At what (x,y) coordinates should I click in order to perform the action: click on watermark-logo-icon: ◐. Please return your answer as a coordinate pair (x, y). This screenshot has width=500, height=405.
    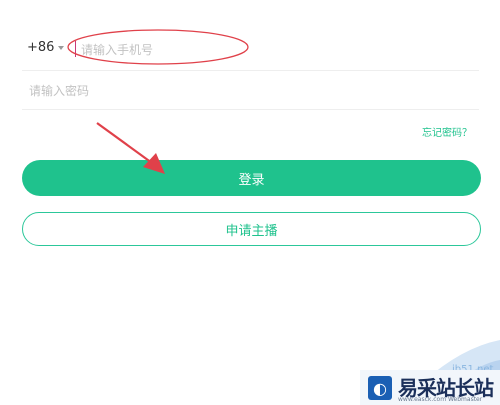
    Looking at the image, I should click on (380, 388).